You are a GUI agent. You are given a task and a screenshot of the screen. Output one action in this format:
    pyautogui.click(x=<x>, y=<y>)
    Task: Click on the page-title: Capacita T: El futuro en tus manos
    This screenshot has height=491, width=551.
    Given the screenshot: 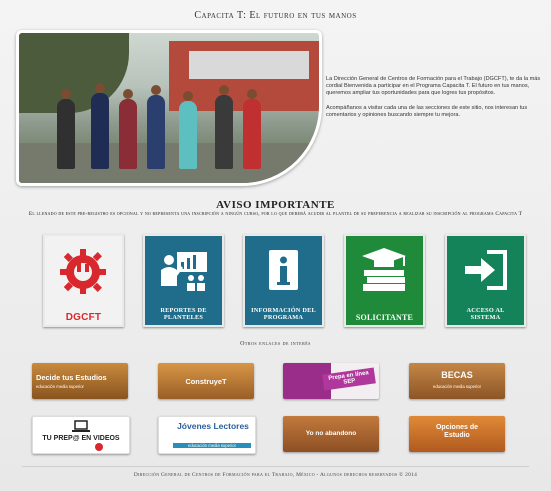 What is the action you would take?
    pyautogui.click(x=275, y=15)
    